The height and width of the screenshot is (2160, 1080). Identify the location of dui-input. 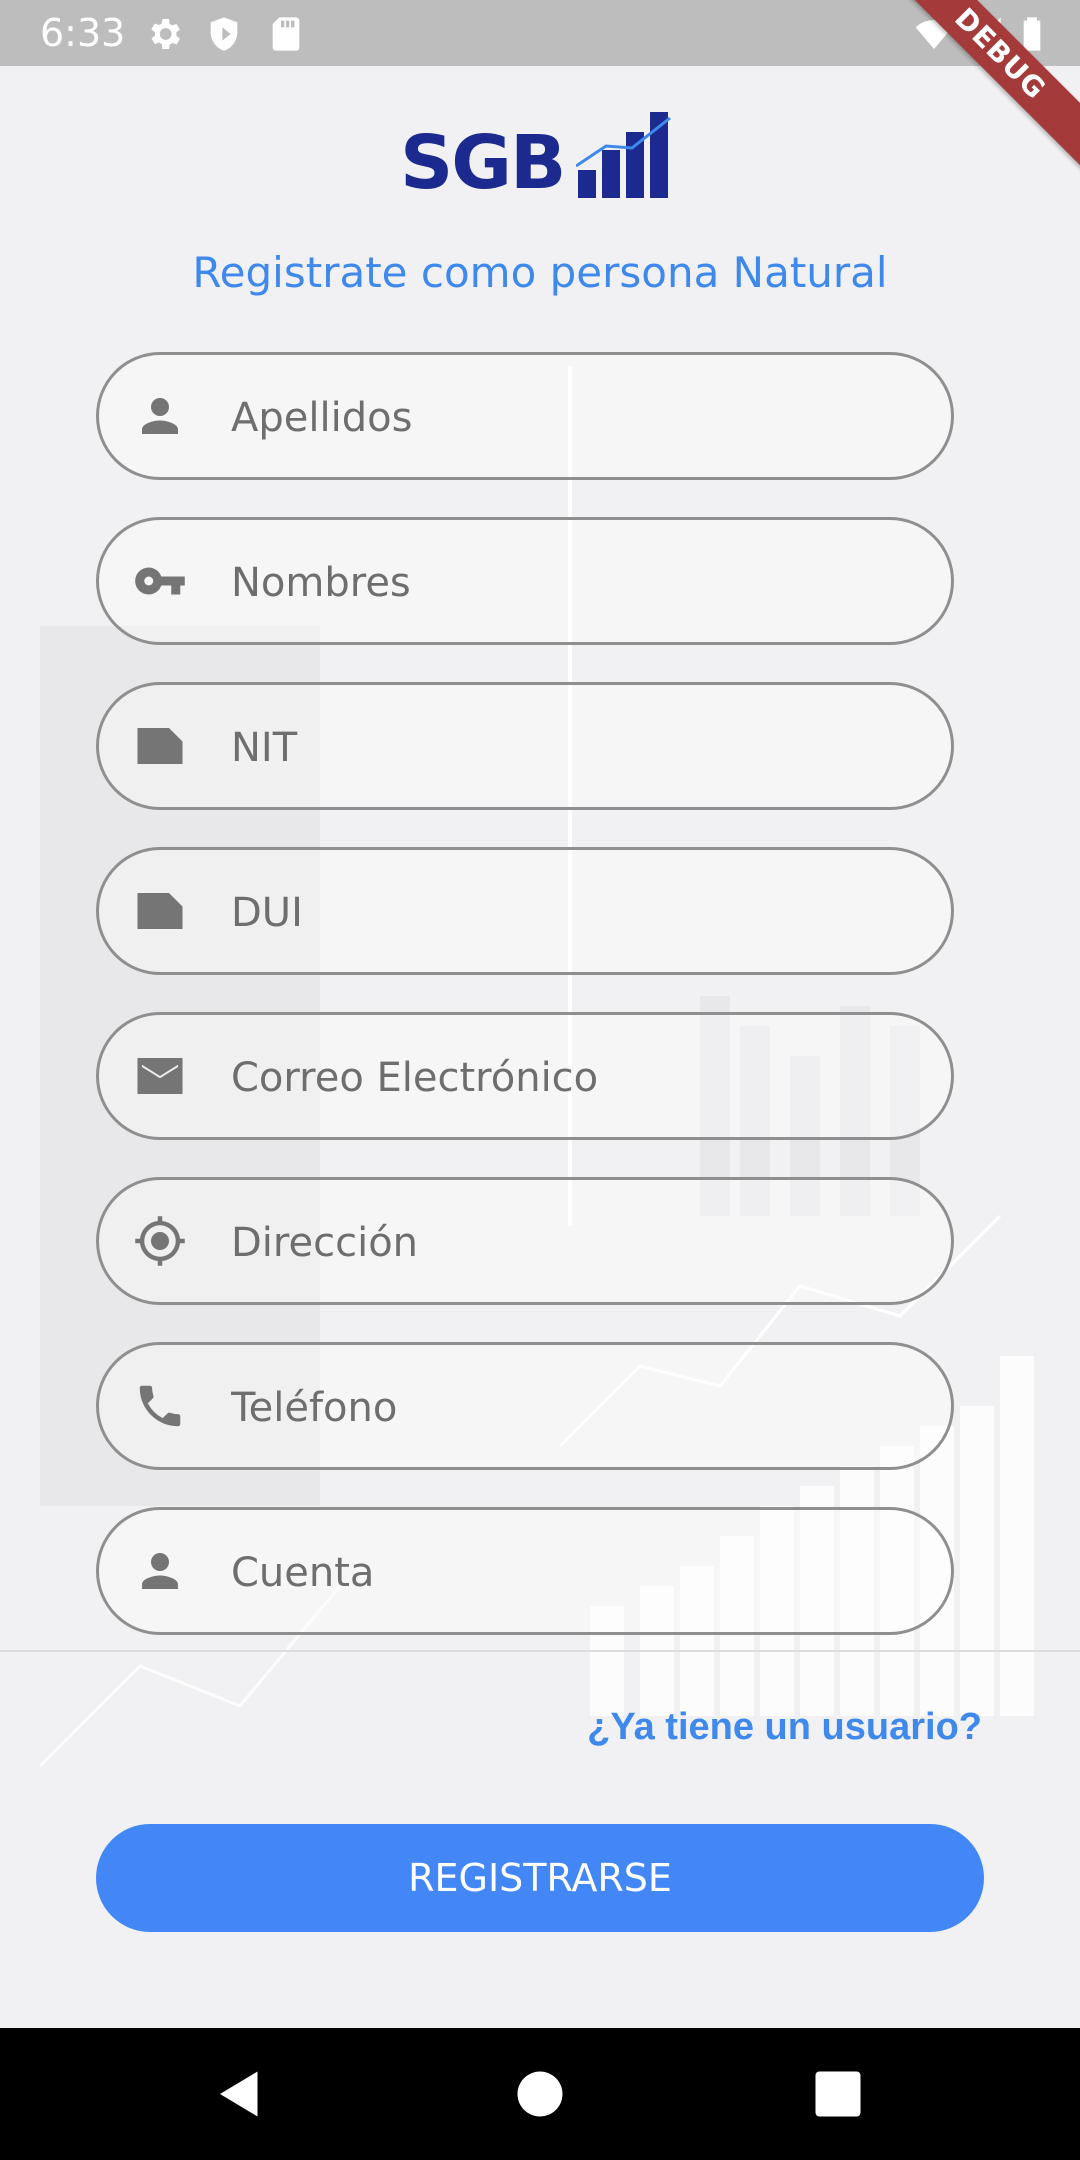
(571, 913).